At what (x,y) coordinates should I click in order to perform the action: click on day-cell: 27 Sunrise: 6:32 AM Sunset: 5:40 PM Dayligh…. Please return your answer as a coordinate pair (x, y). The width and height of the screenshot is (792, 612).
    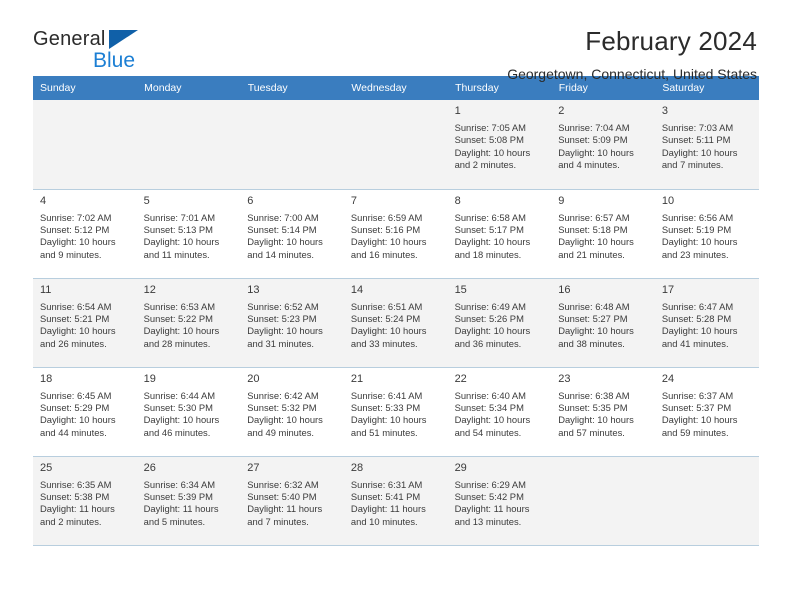
    Looking at the image, I should click on (292, 501).